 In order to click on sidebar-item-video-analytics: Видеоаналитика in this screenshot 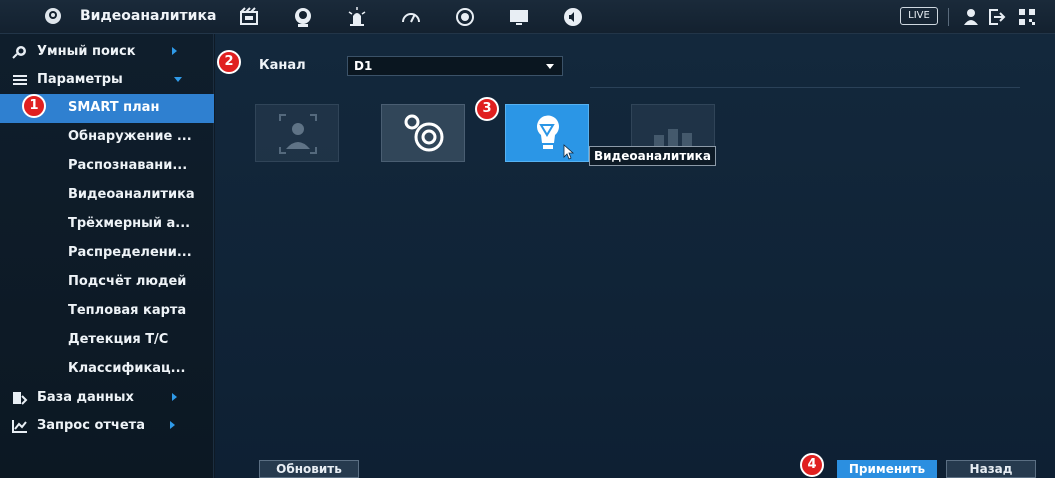, I will do `click(107, 195)`.